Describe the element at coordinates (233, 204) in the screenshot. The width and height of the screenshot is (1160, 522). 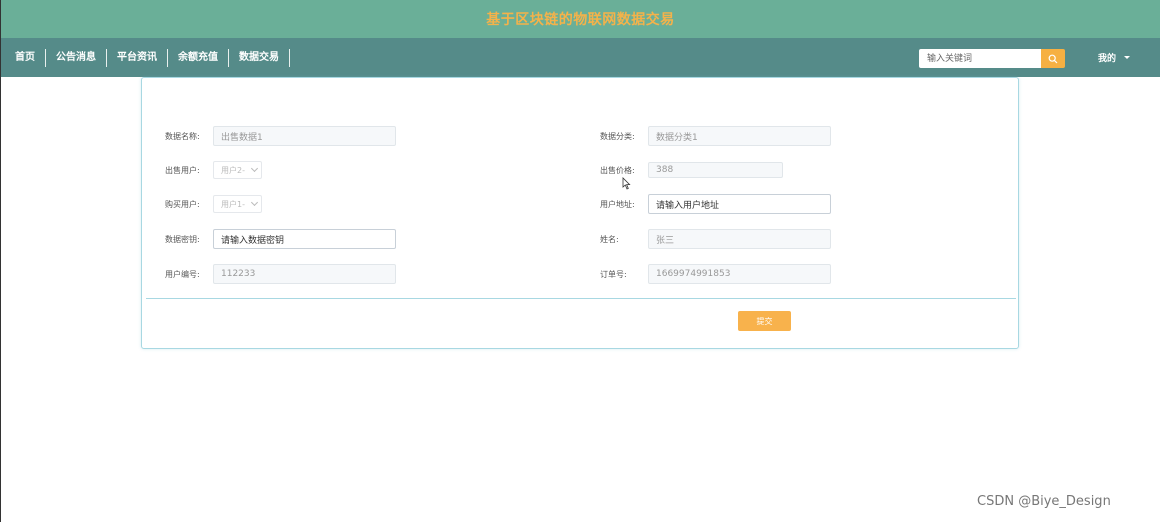
I see `buyer-select-value: 用户1-` at that location.